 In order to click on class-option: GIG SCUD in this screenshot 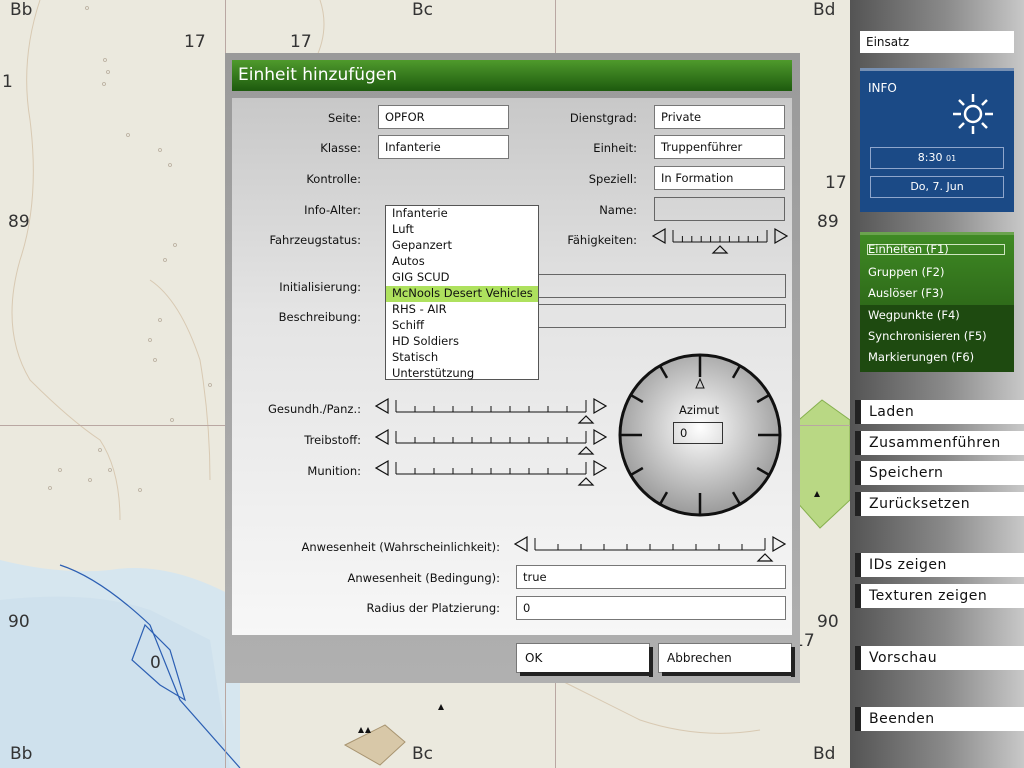, I will do `click(462, 278)`.